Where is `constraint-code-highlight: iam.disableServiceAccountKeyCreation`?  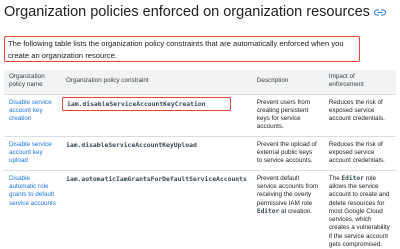
constraint-code-highlight: iam.disableServiceAccountKeyCreation is located at coordinates (146, 103).